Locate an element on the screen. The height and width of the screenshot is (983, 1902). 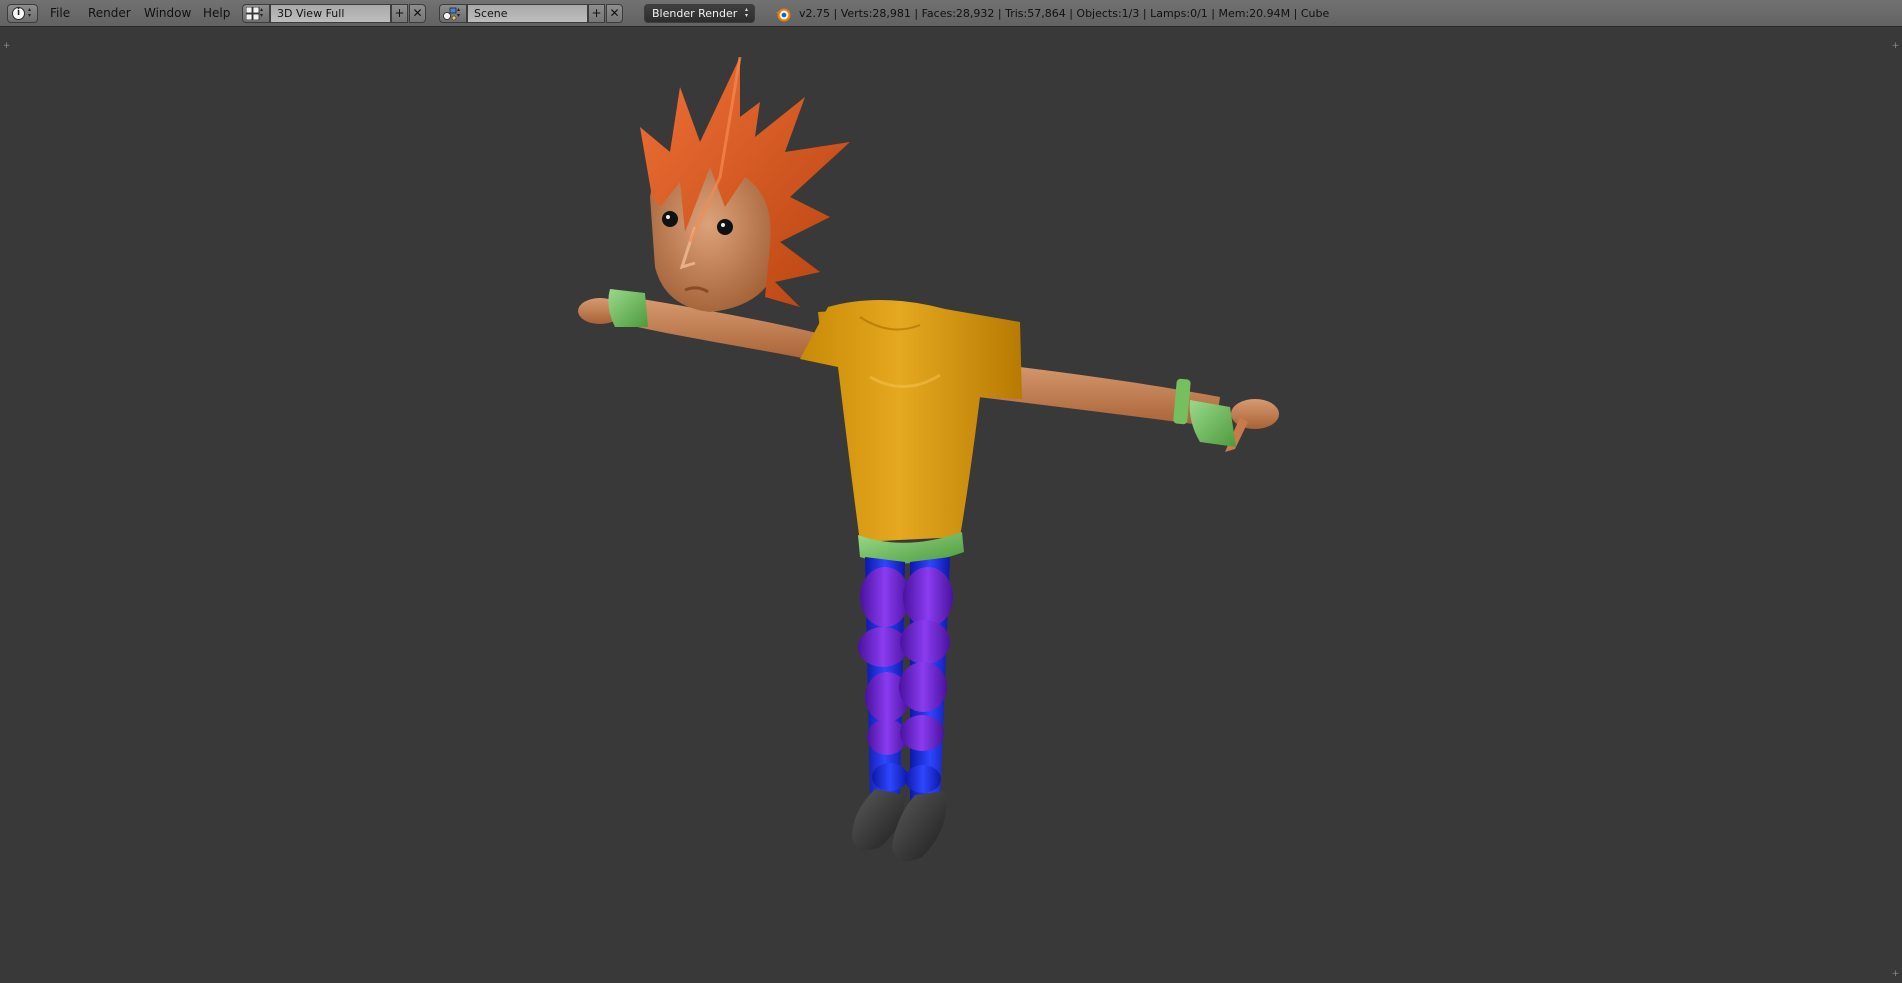
editor-type-button: i ▴ ▾ is located at coordinates (22, 13).